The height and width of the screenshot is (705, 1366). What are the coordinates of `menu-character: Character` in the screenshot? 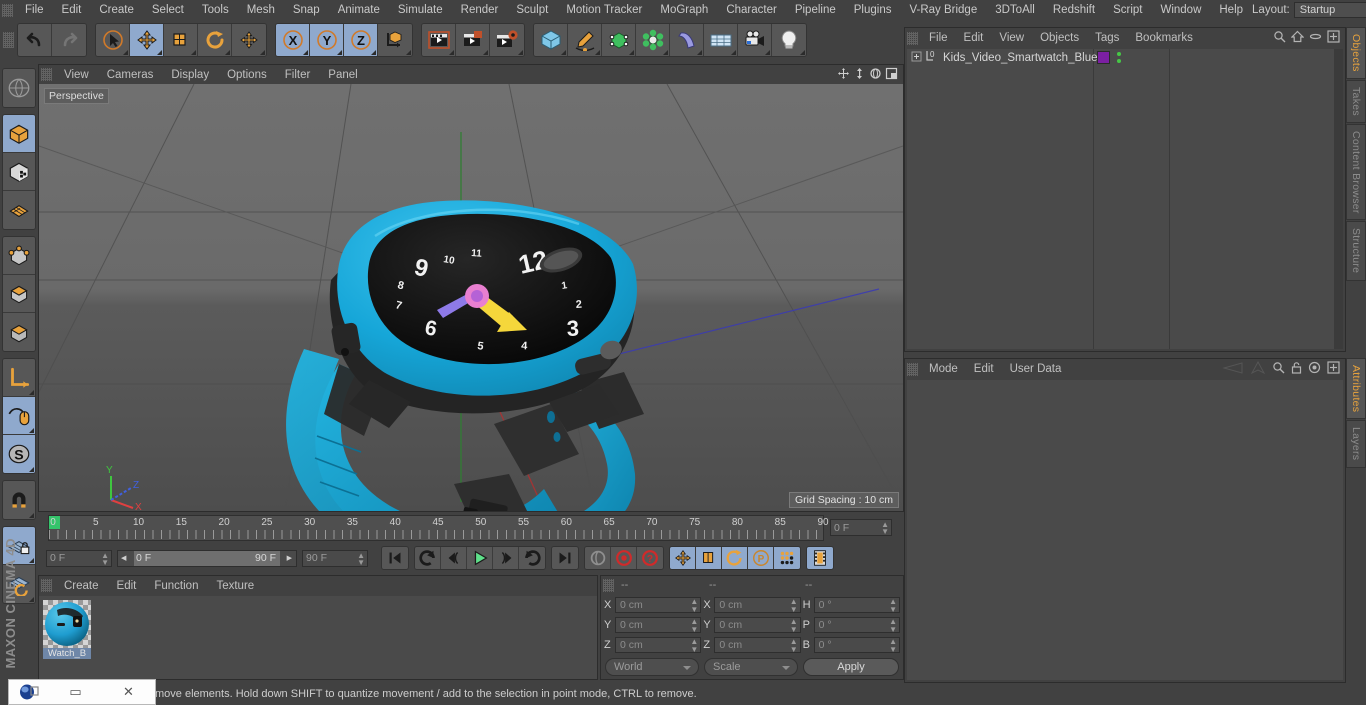 It's located at (751, 10).